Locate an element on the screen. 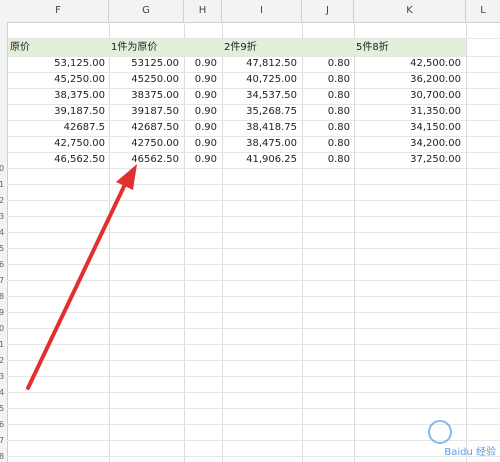  annotation-arrow is located at coordinates (81, 277).